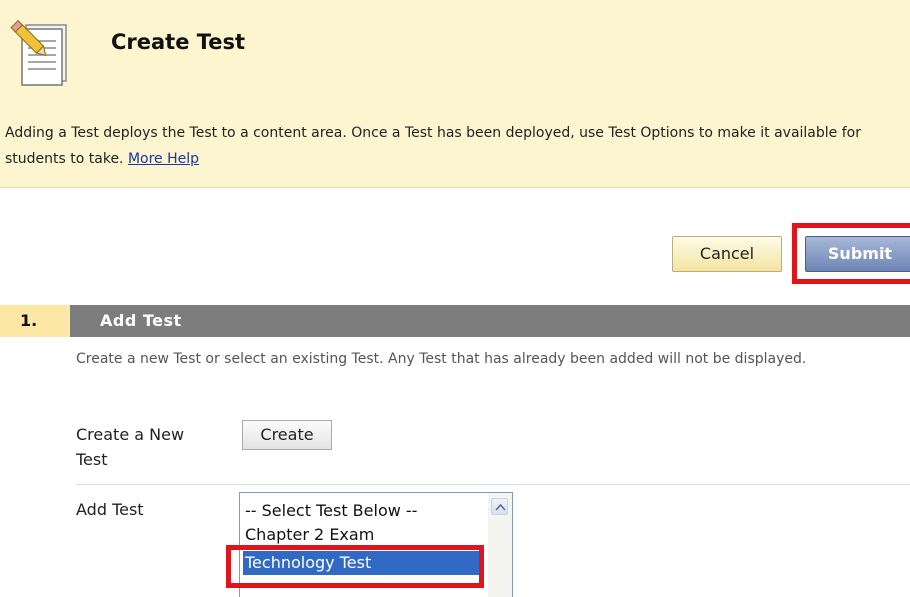  I want to click on submit-button: Submit, so click(857, 254).